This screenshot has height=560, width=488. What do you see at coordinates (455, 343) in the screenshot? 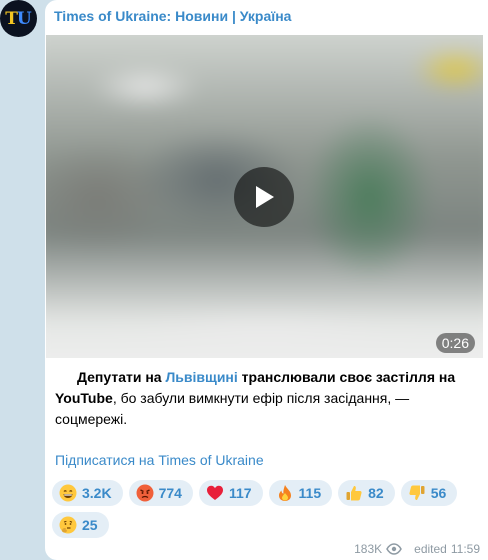
I see `video-duration: 0:26` at bounding box center [455, 343].